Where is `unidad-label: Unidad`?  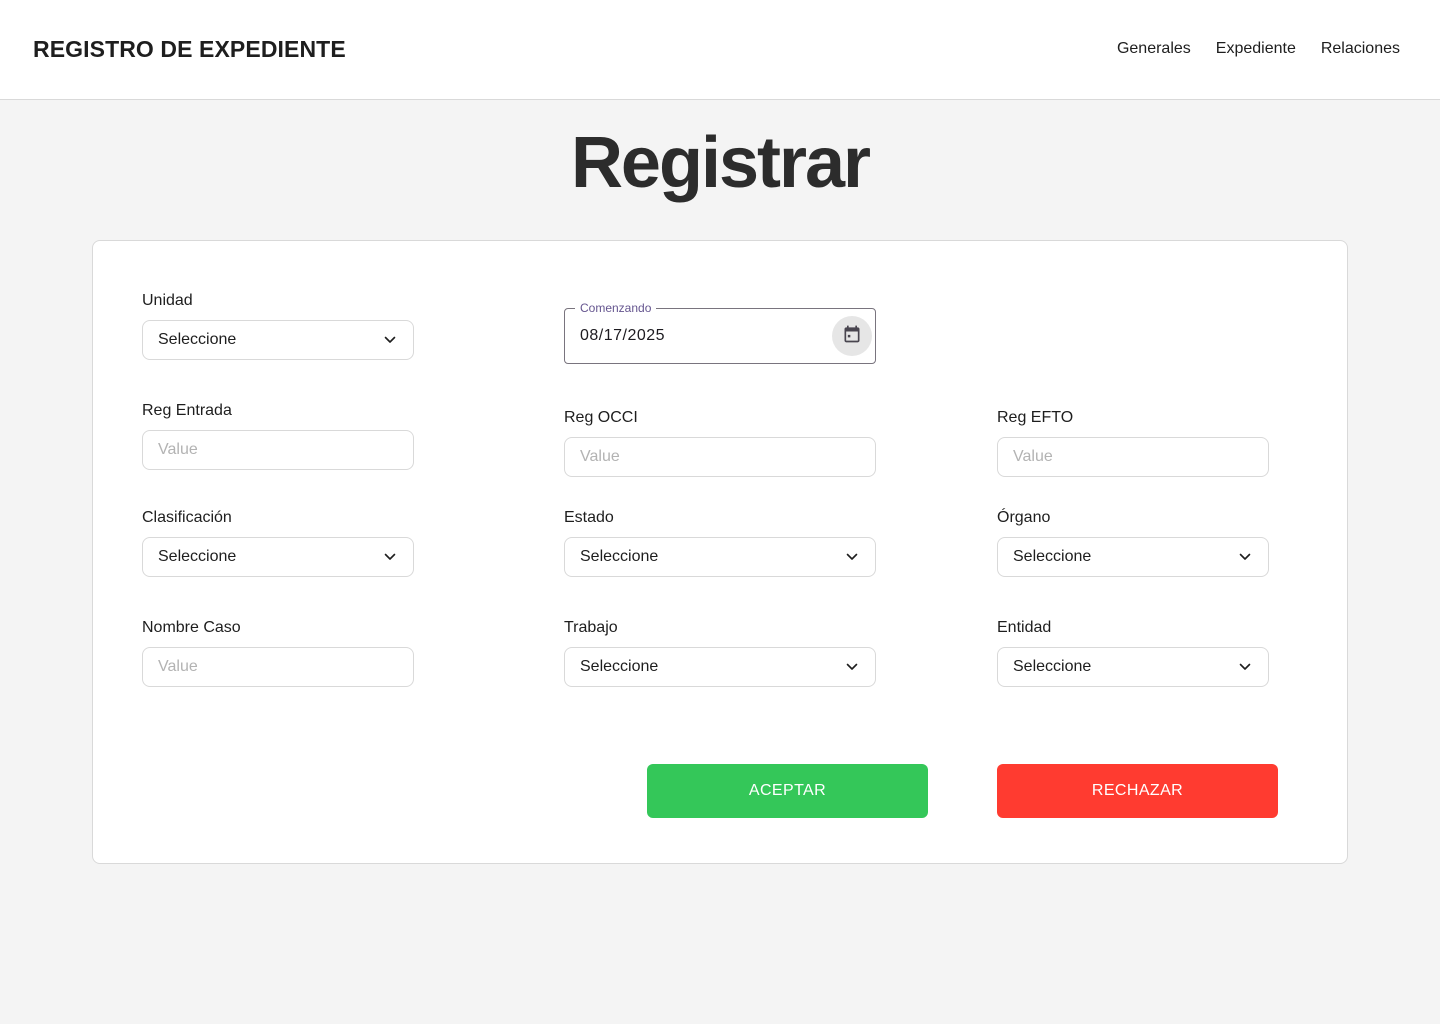 unidad-label: Unidad is located at coordinates (167, 300).